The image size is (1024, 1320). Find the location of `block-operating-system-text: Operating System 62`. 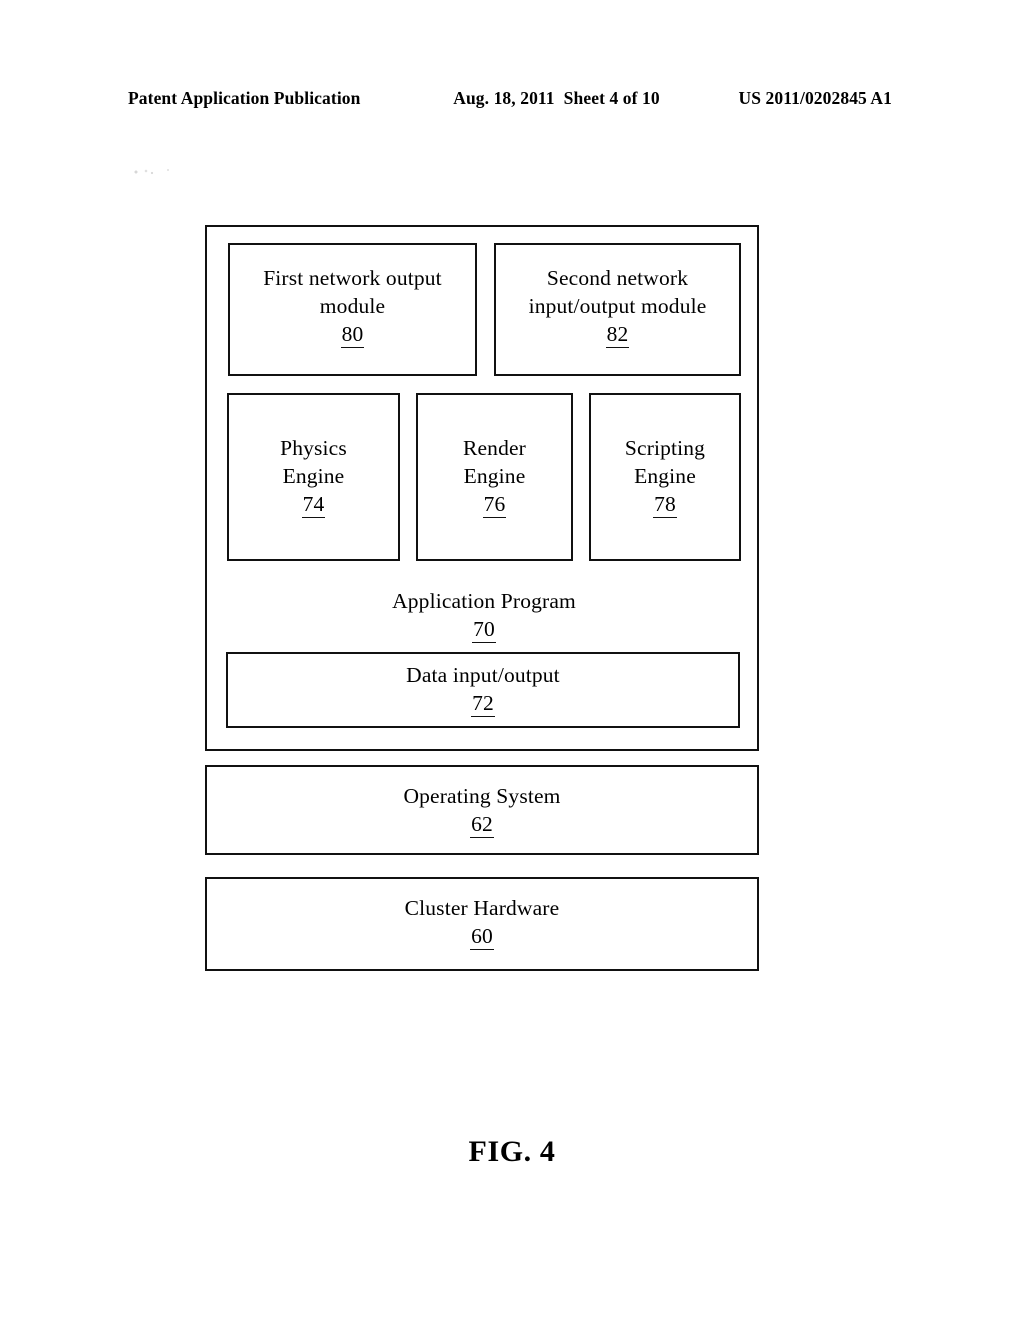

block-operating-system-text: Operating System 62 is located at coordinates (481, 811).